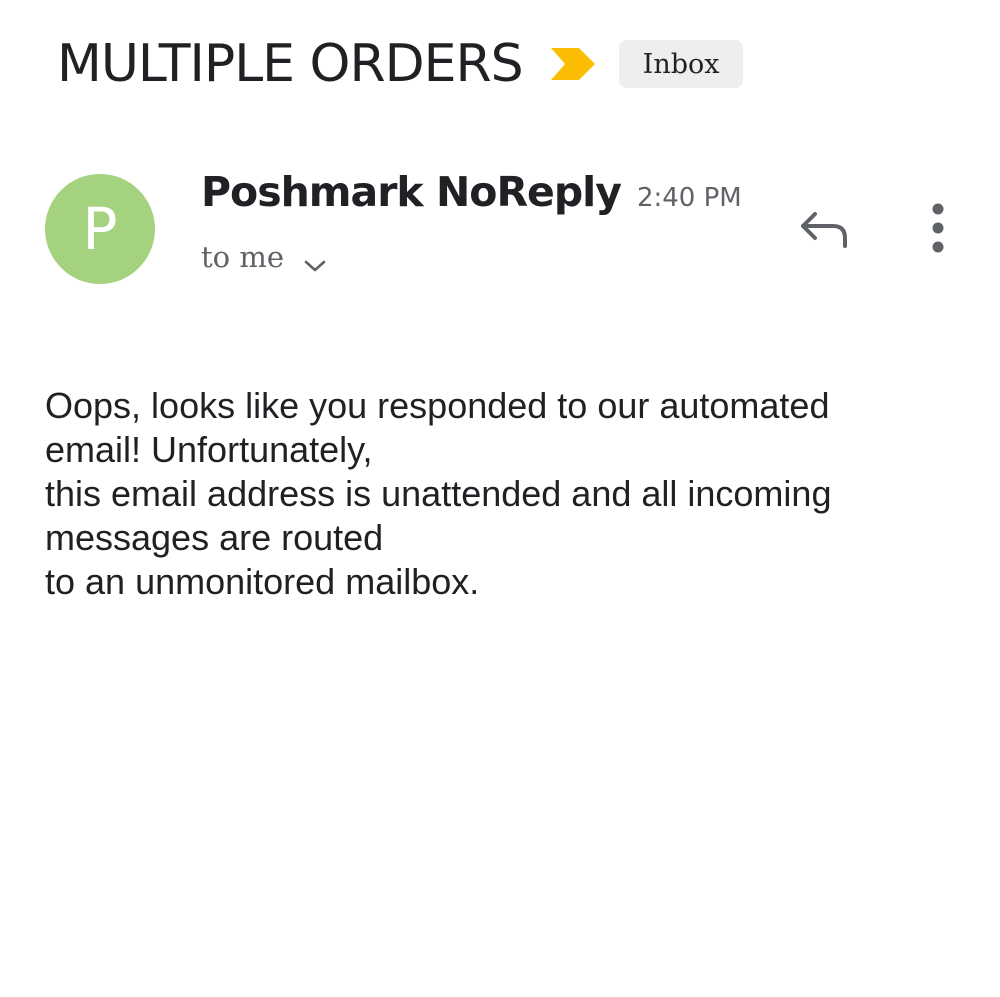  I want to click on reply-icon, so click(823, 230).